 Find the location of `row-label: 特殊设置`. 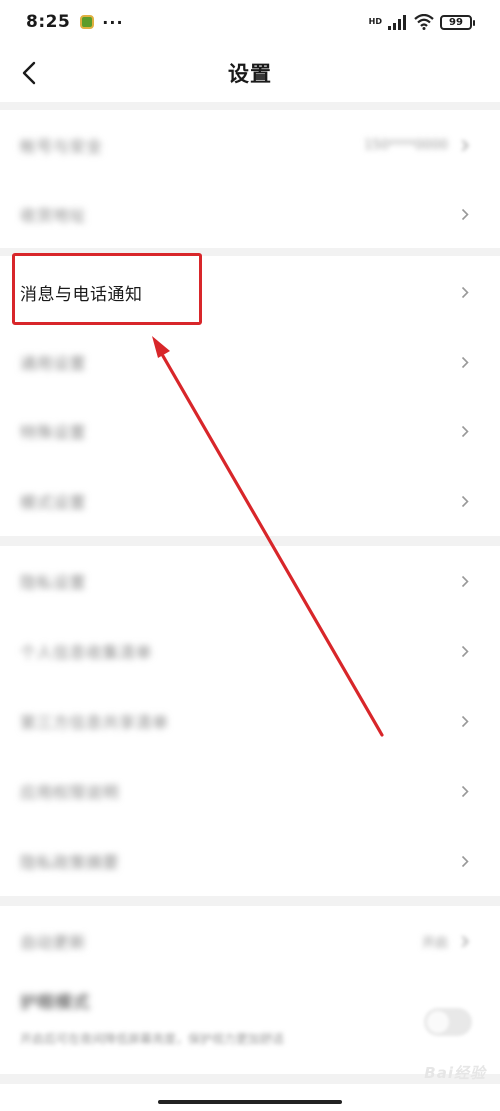

row-label: 特殊设置 is located at coordinates (53, 432).